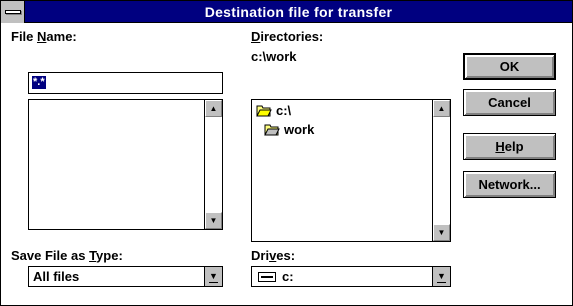 The height and width of the screenshot is (306, 573). I want to click on drive-icon, so click(267, 277).